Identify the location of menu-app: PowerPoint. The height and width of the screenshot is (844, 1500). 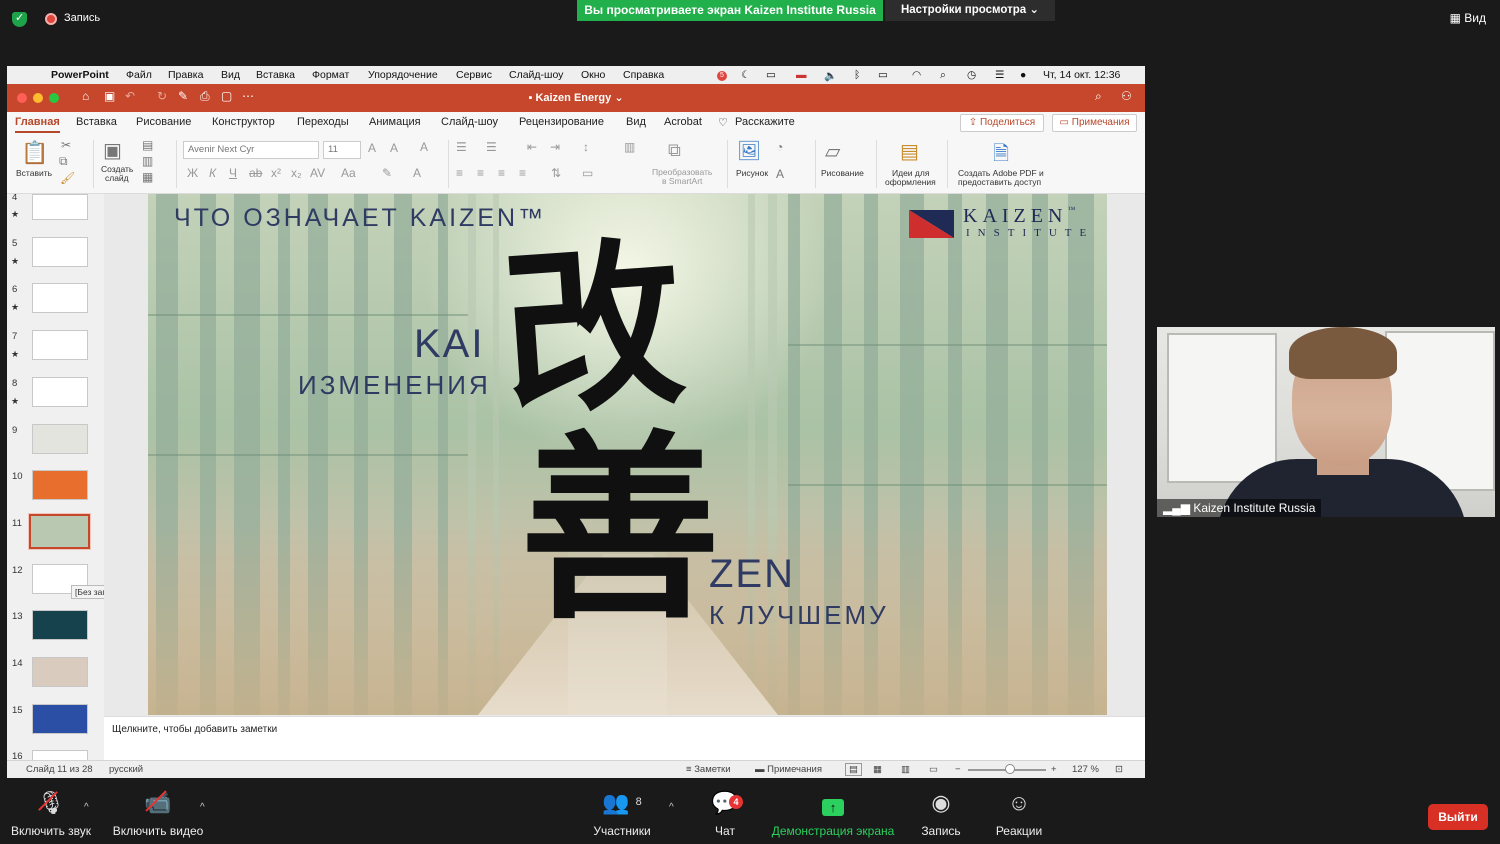
(80, 75).